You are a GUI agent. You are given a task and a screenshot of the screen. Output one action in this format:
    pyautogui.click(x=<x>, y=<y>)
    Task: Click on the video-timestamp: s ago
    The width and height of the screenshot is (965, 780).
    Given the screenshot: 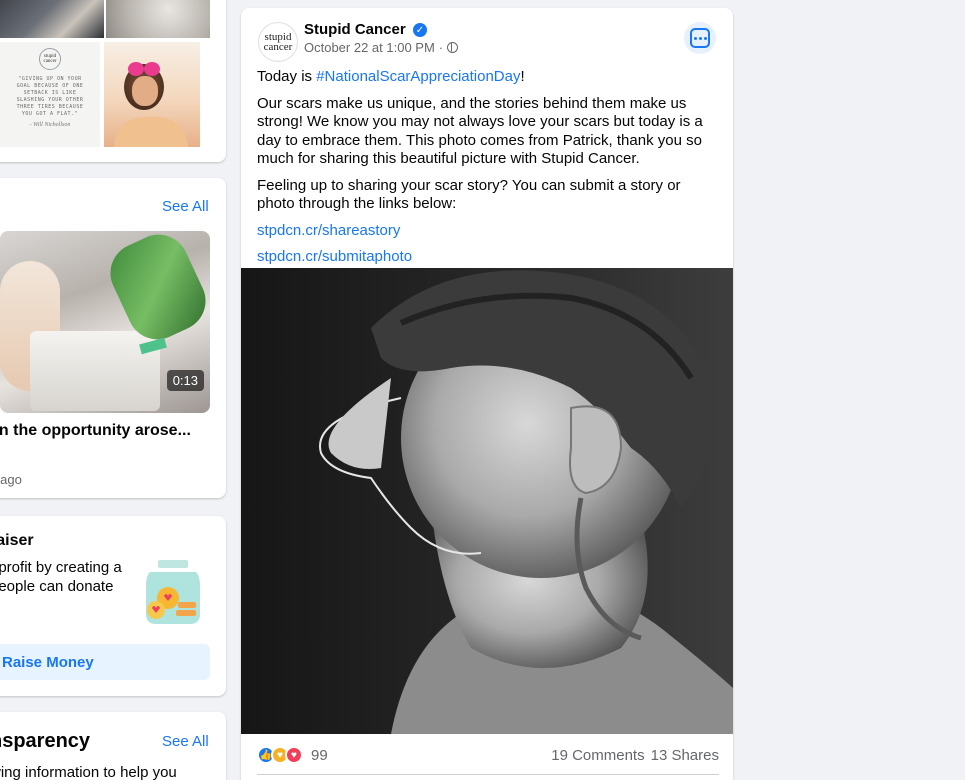 What is the action you would take?
    pyautogui.click(x=11, y=479)
    